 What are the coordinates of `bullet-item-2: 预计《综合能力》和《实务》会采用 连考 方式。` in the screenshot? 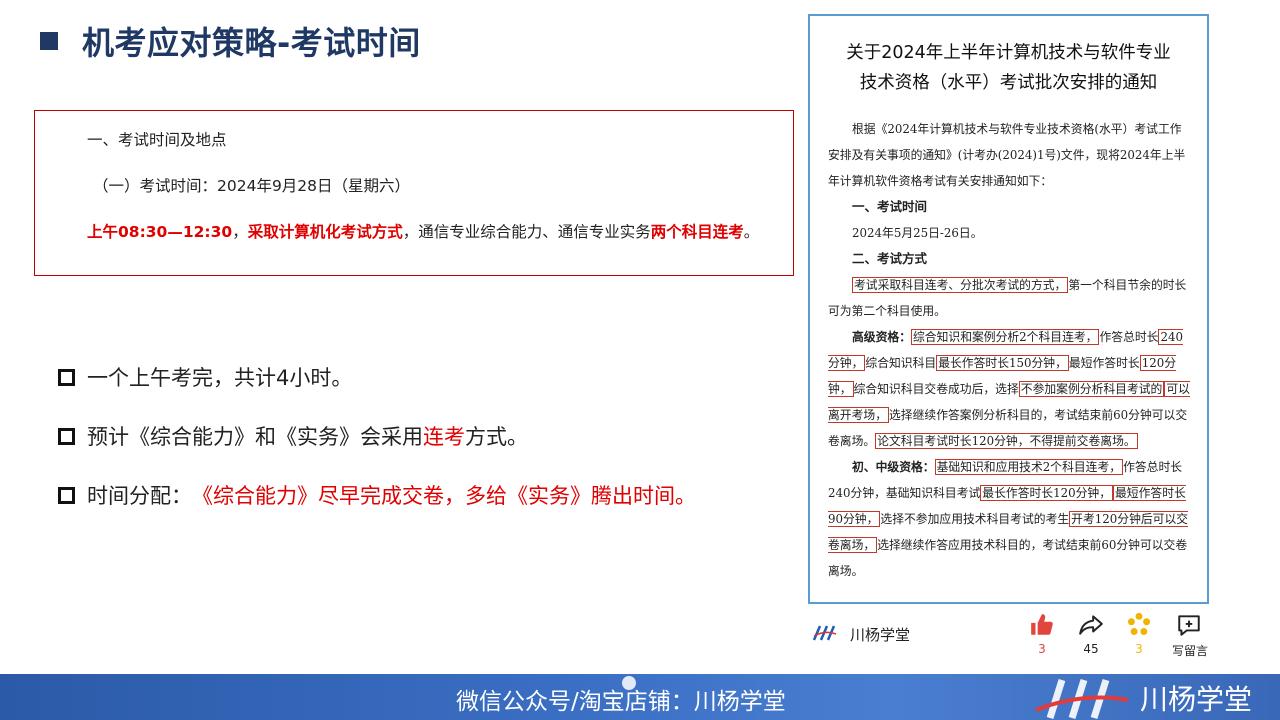 It's located at (293, 436).